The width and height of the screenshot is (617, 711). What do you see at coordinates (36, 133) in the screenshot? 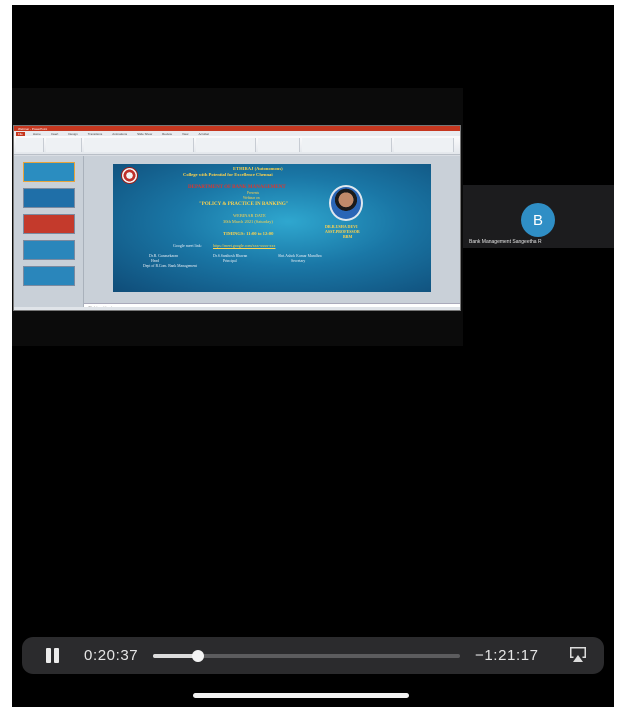
I see `ribbon-tab: Home` at bounding box center [36, 133].